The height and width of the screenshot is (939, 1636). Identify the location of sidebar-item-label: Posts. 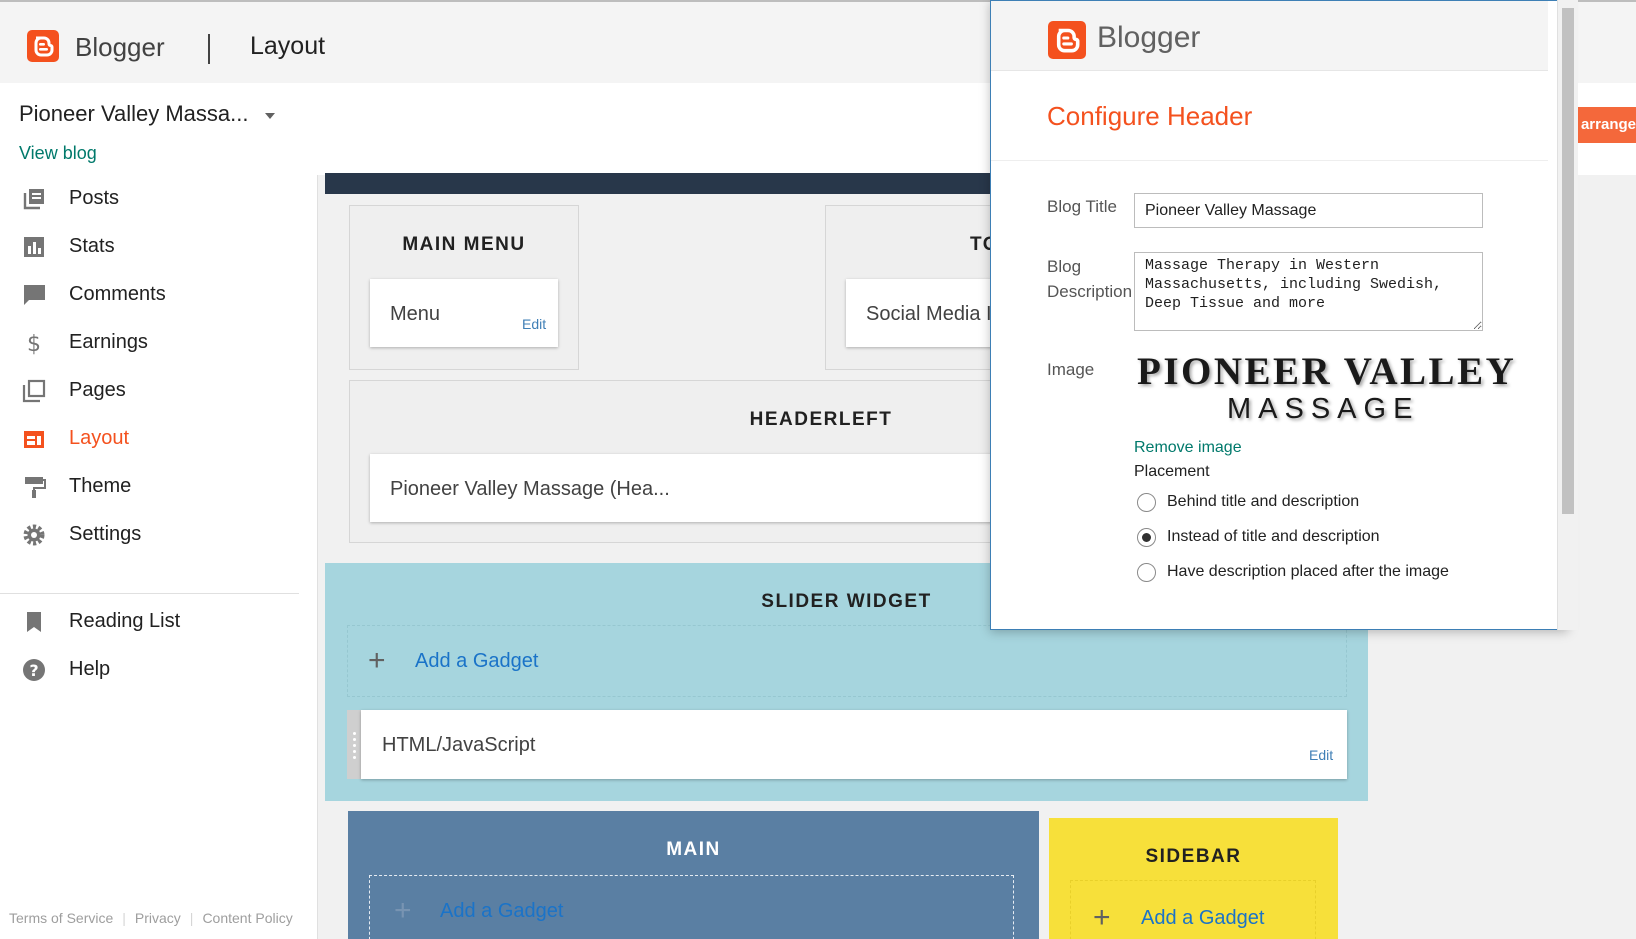
(94, 198).